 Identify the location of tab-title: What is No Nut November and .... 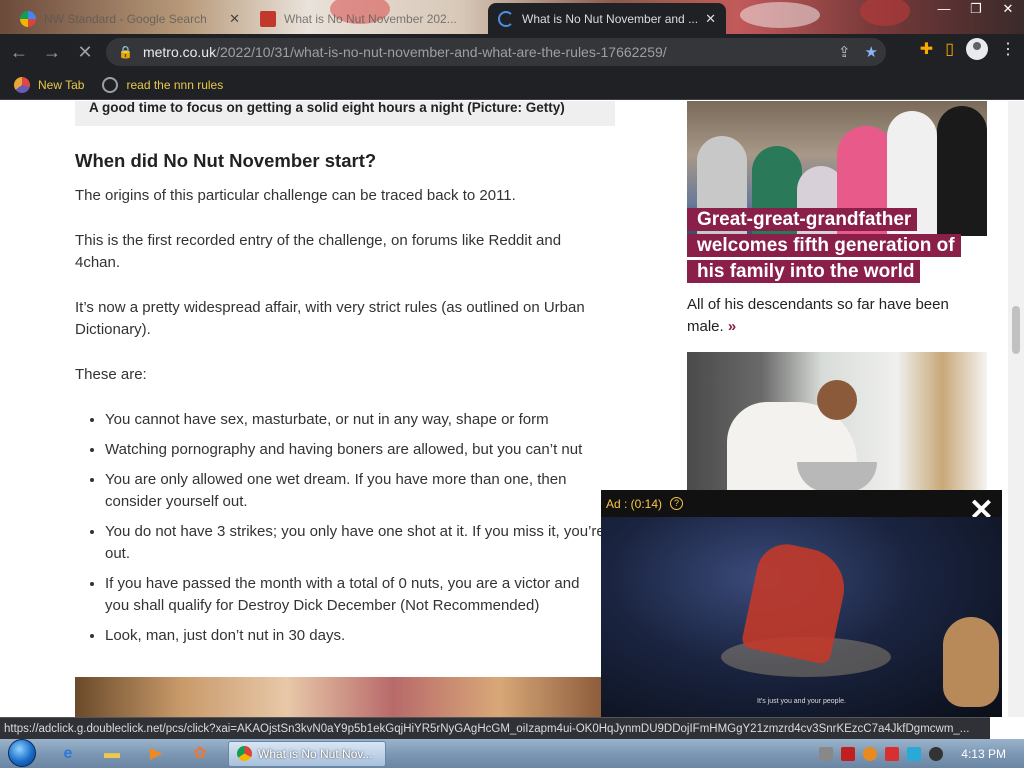
(610, 18).